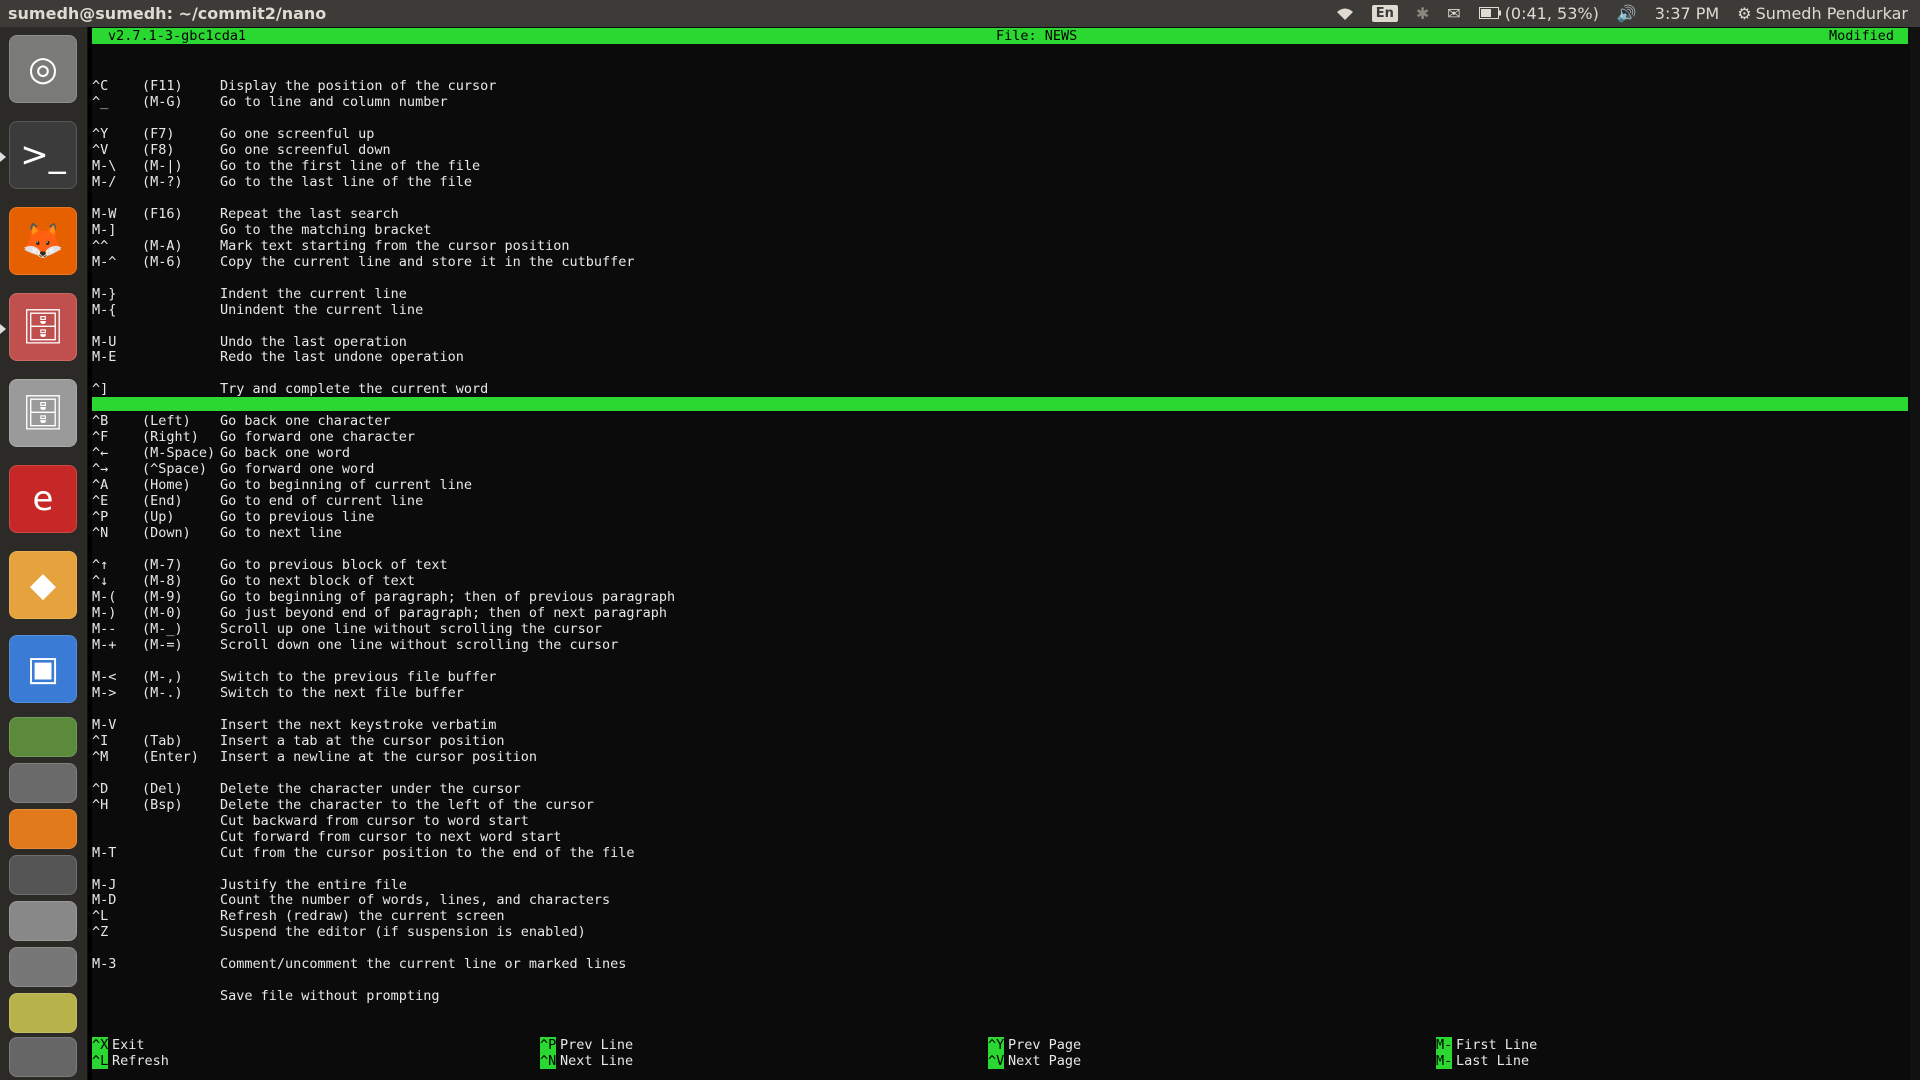 The width and height of the screenshot is (1920, 1080). What do you see at coordinates (1037, 36) in the screenshot?
I see `nano-filename: File: NEWS` at bounding box center [1037, 36].